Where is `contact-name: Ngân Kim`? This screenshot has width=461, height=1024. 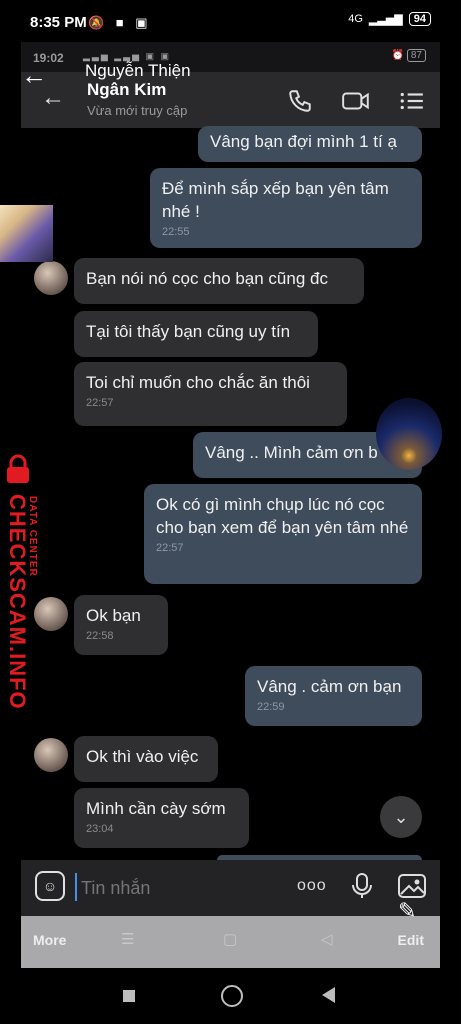 contact-name: Ngân Kim is located at coordinates (127, 89).